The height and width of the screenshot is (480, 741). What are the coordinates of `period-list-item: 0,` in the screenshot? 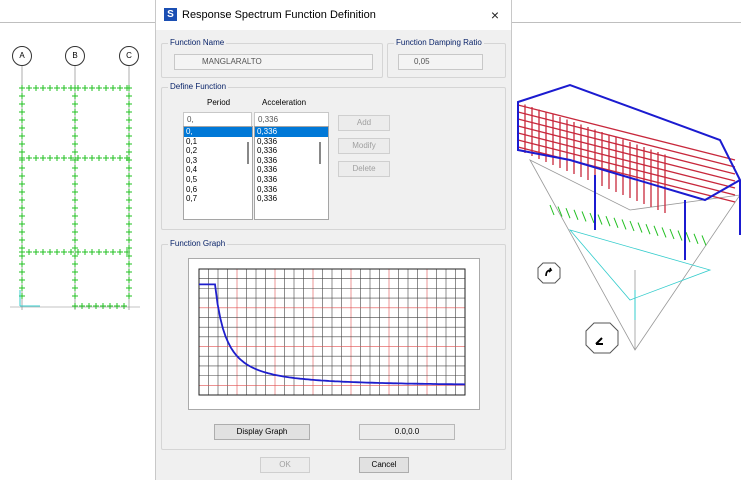 It's located at (218, 132).